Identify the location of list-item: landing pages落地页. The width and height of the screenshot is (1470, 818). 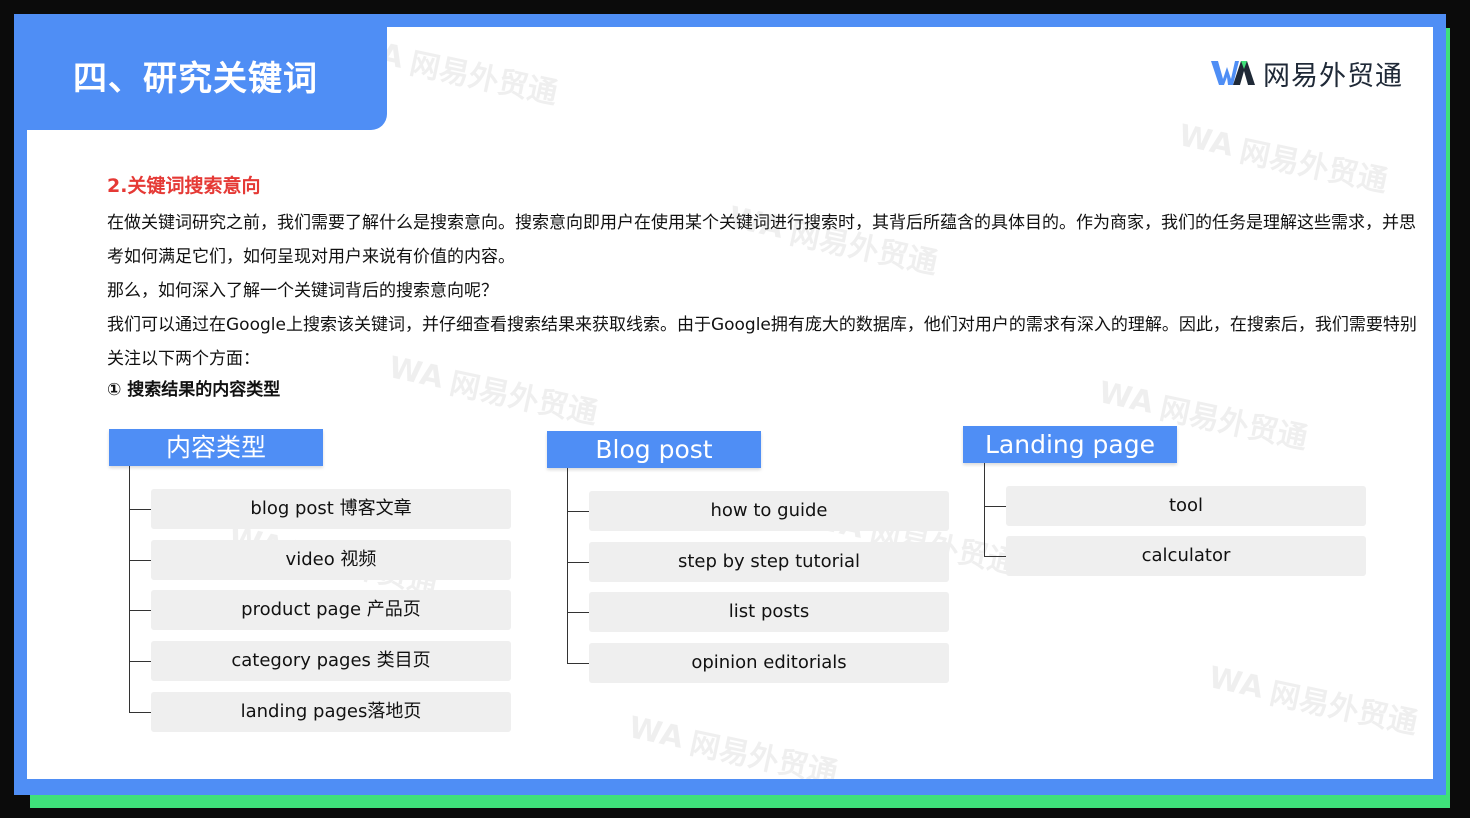
(331, 712).